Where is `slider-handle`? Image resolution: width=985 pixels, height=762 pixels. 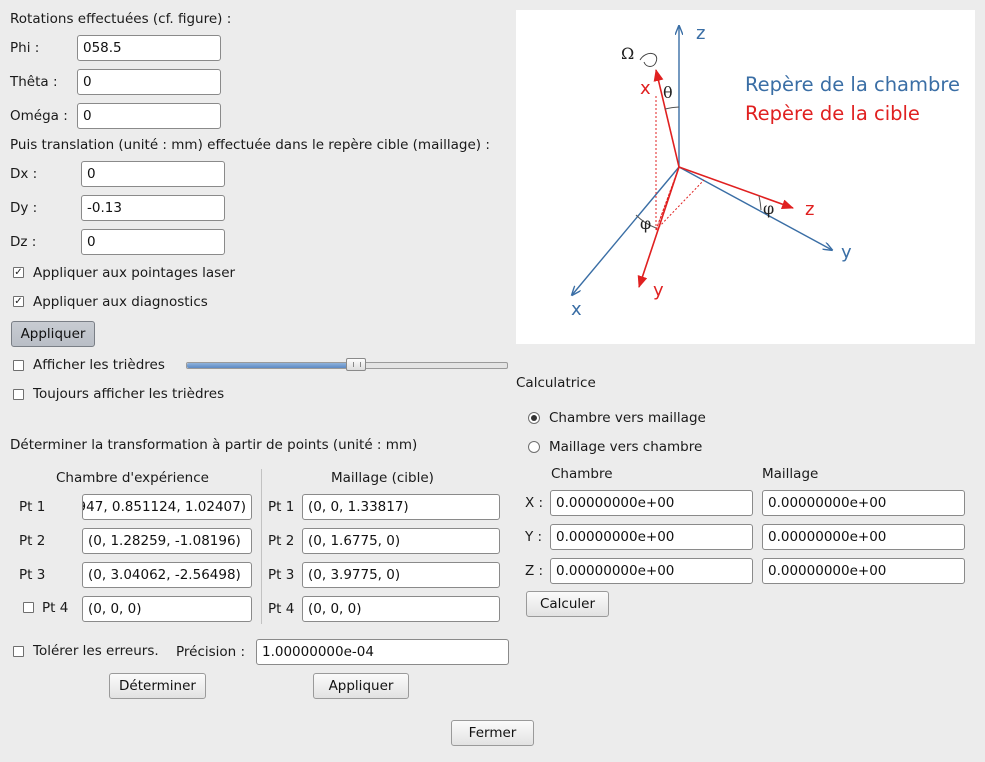
slider-handle is located at coordinates (356, 364).